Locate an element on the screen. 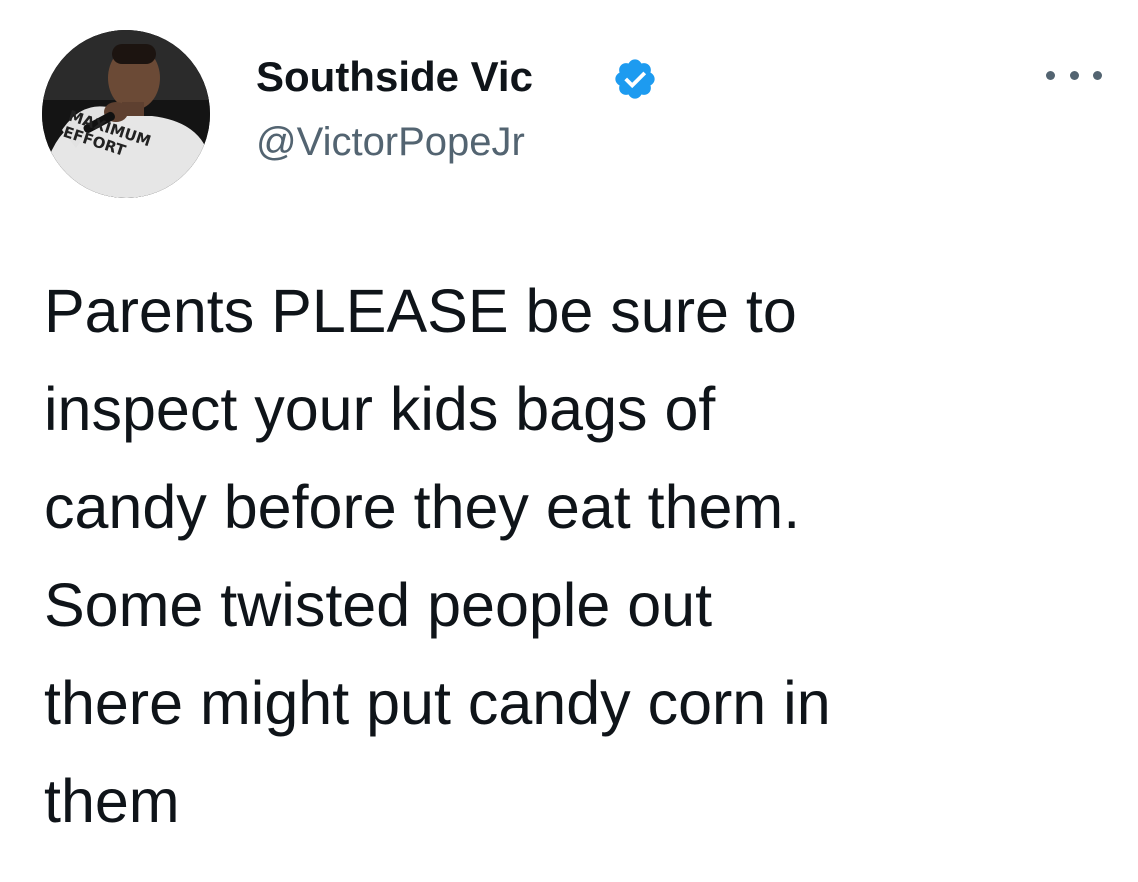 The image size is (1138, 882). more-options-button is located at coordinates (1074, 75).